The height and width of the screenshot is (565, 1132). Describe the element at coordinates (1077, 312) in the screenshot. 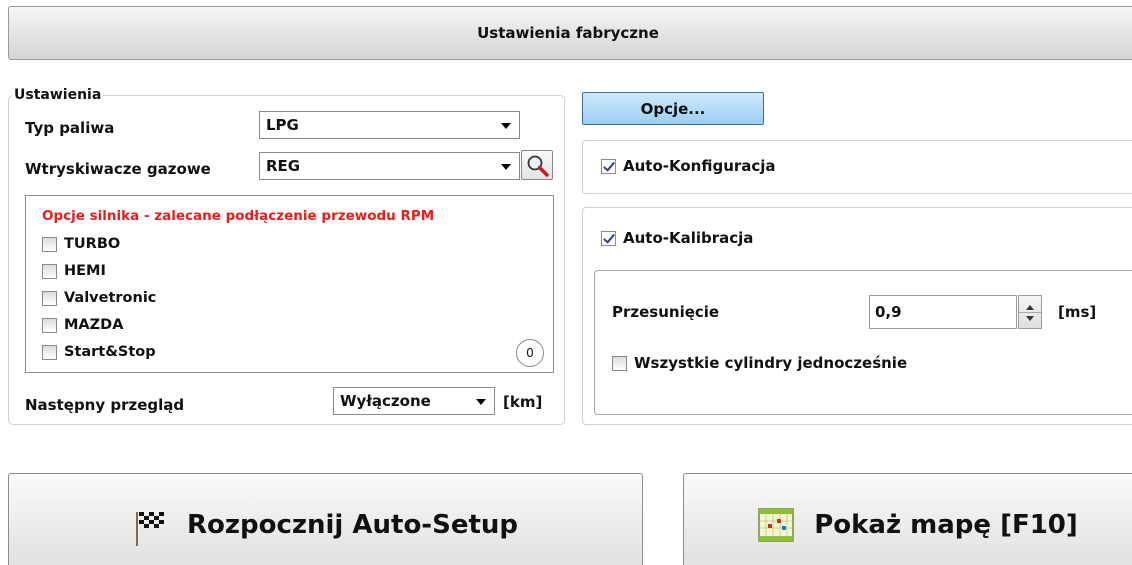

I see `offset-unit: [ms]` at that location.